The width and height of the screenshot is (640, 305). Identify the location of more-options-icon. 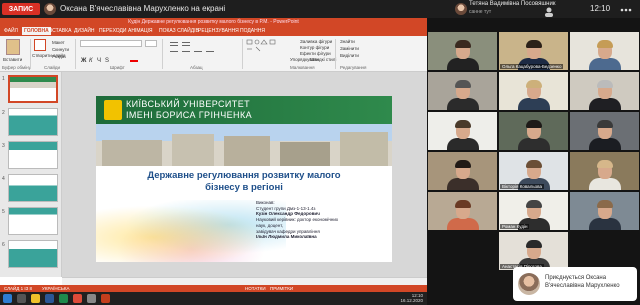
(626, 9).